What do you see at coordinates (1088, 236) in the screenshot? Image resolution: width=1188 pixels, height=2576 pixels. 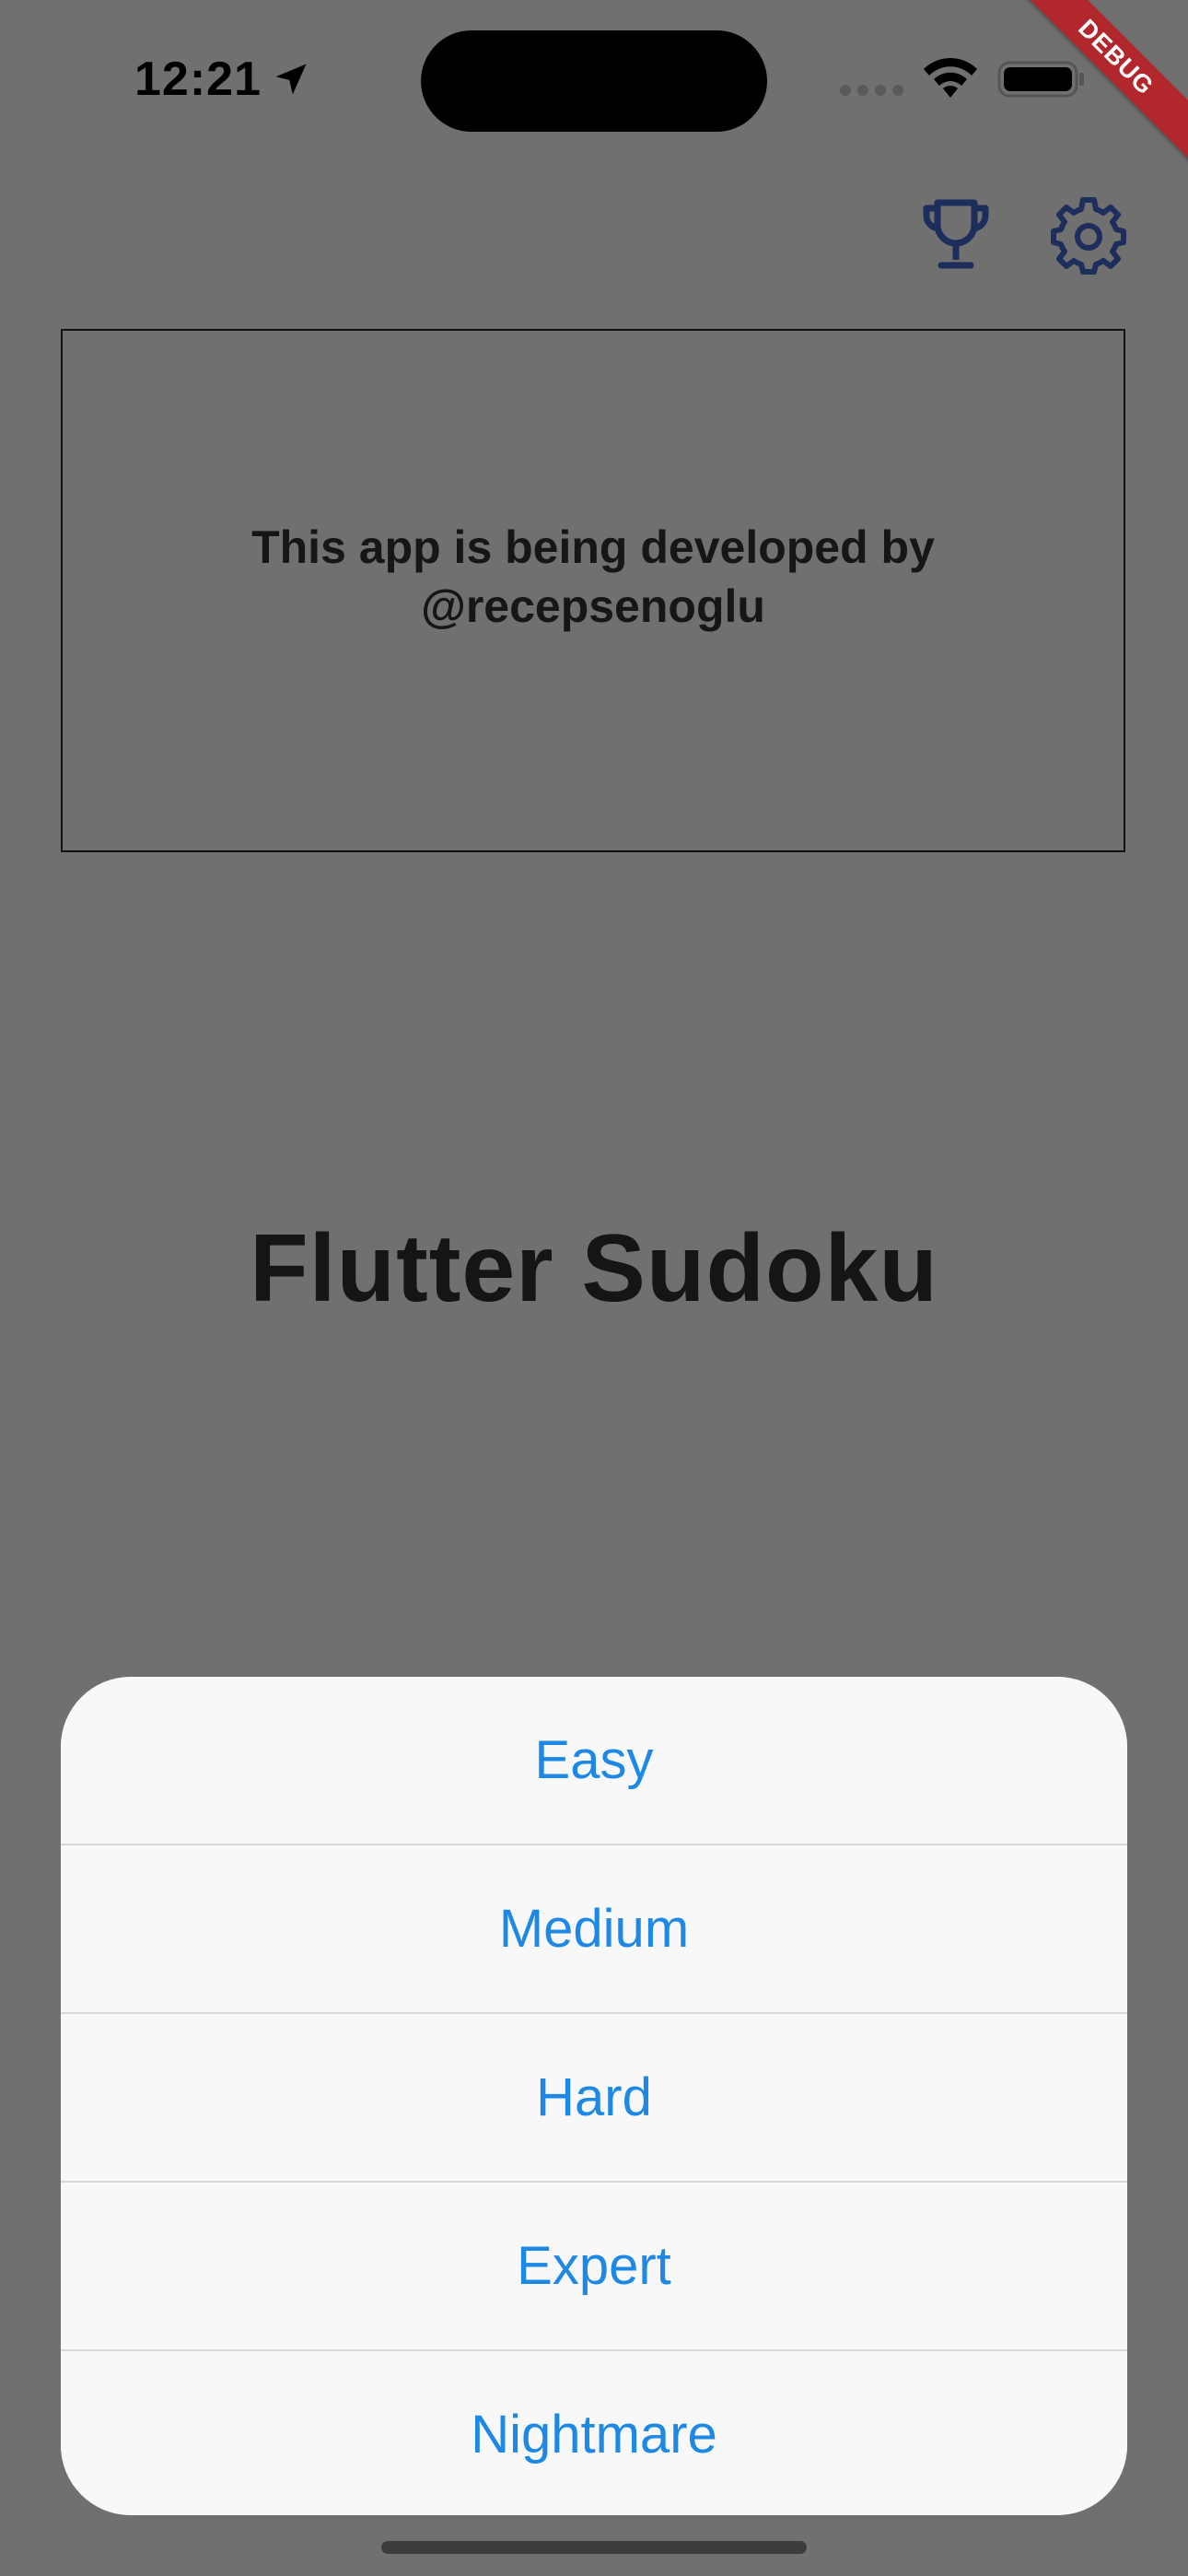 I see `gear-icon` at bounding box center [1088, 236].